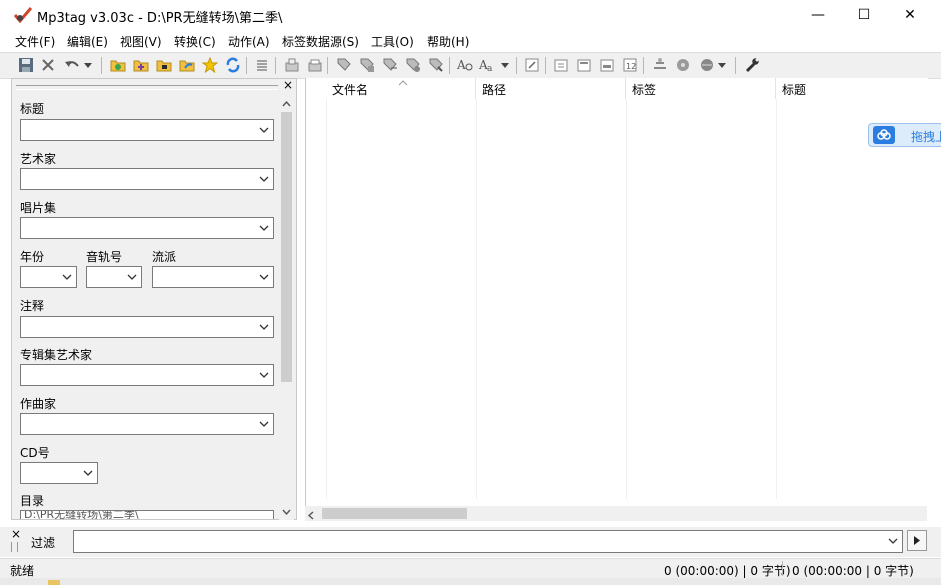 This screenshot has height=585, width=941. I want to click on filter-go-button, so click(917, 540).